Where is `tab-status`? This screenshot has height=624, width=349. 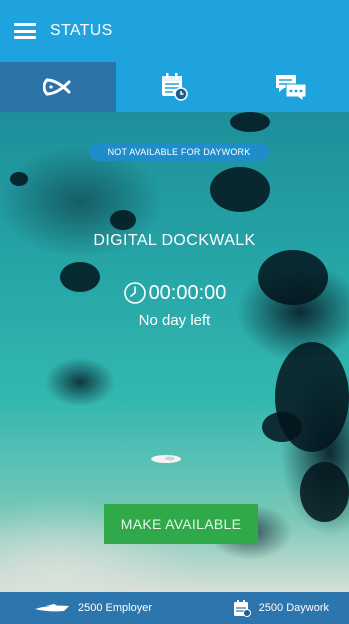
tab-status is located at coordinates (58, 87).